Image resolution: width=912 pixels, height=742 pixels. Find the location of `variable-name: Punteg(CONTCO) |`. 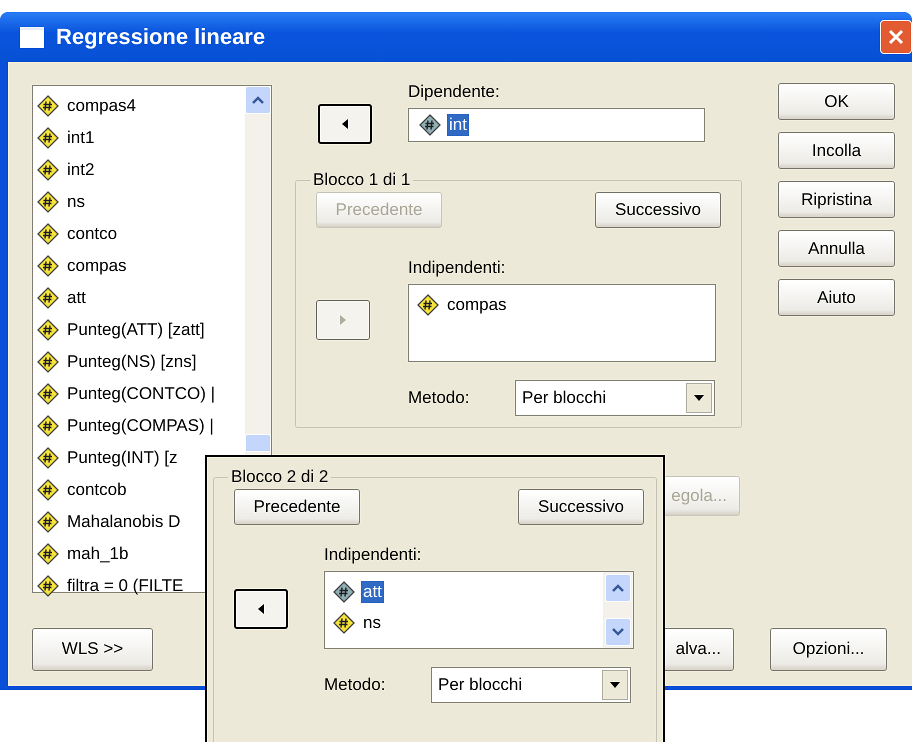

variable-name: Punteg(CONTCO) | is located at coordinates (141, 394).